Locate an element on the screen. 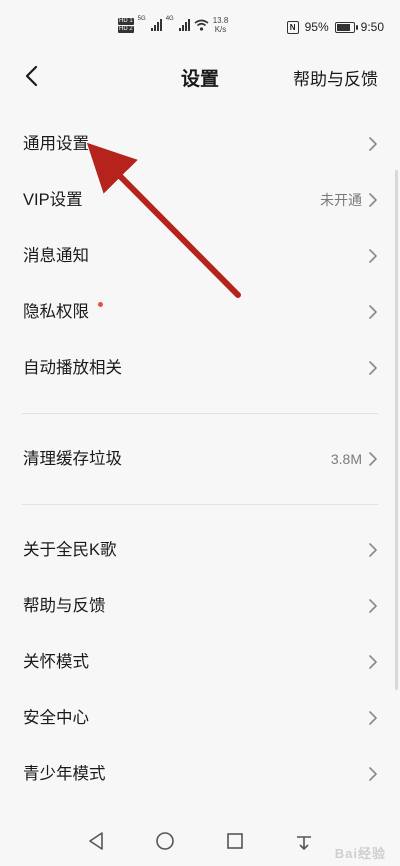  app-header: 设置 帮助与反馈 is located at coordinates (200, 76).